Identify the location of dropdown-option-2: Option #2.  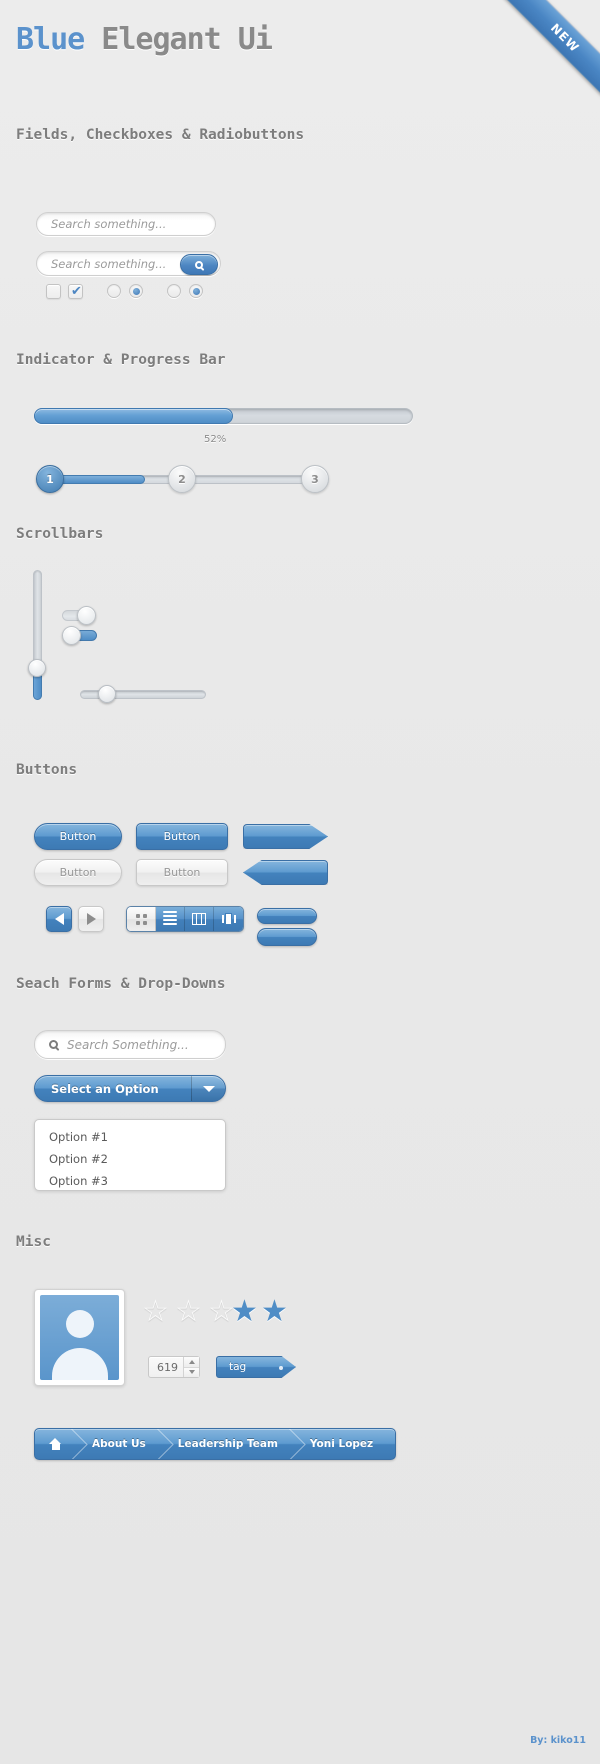
(130, 1159).